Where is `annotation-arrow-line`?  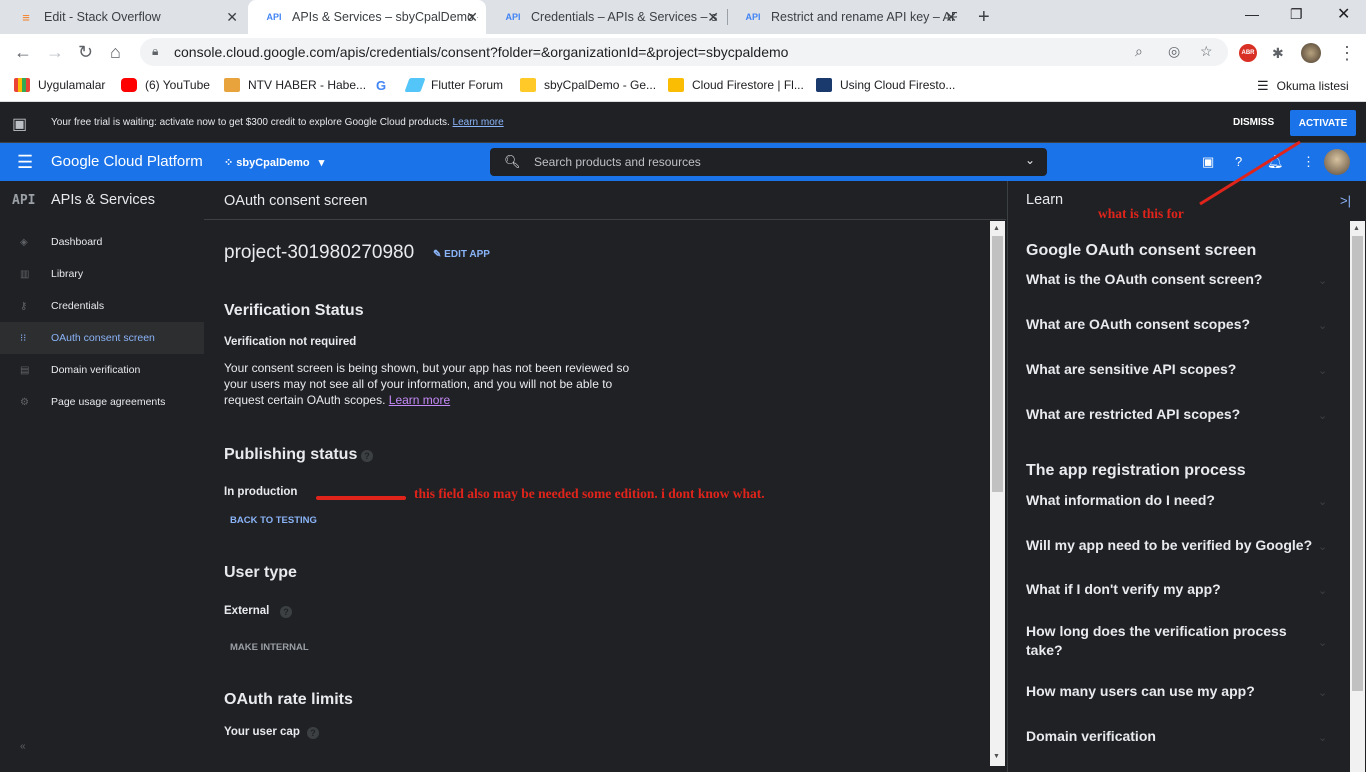
annotation-arrow-line is located at coordinates (1250, 173).